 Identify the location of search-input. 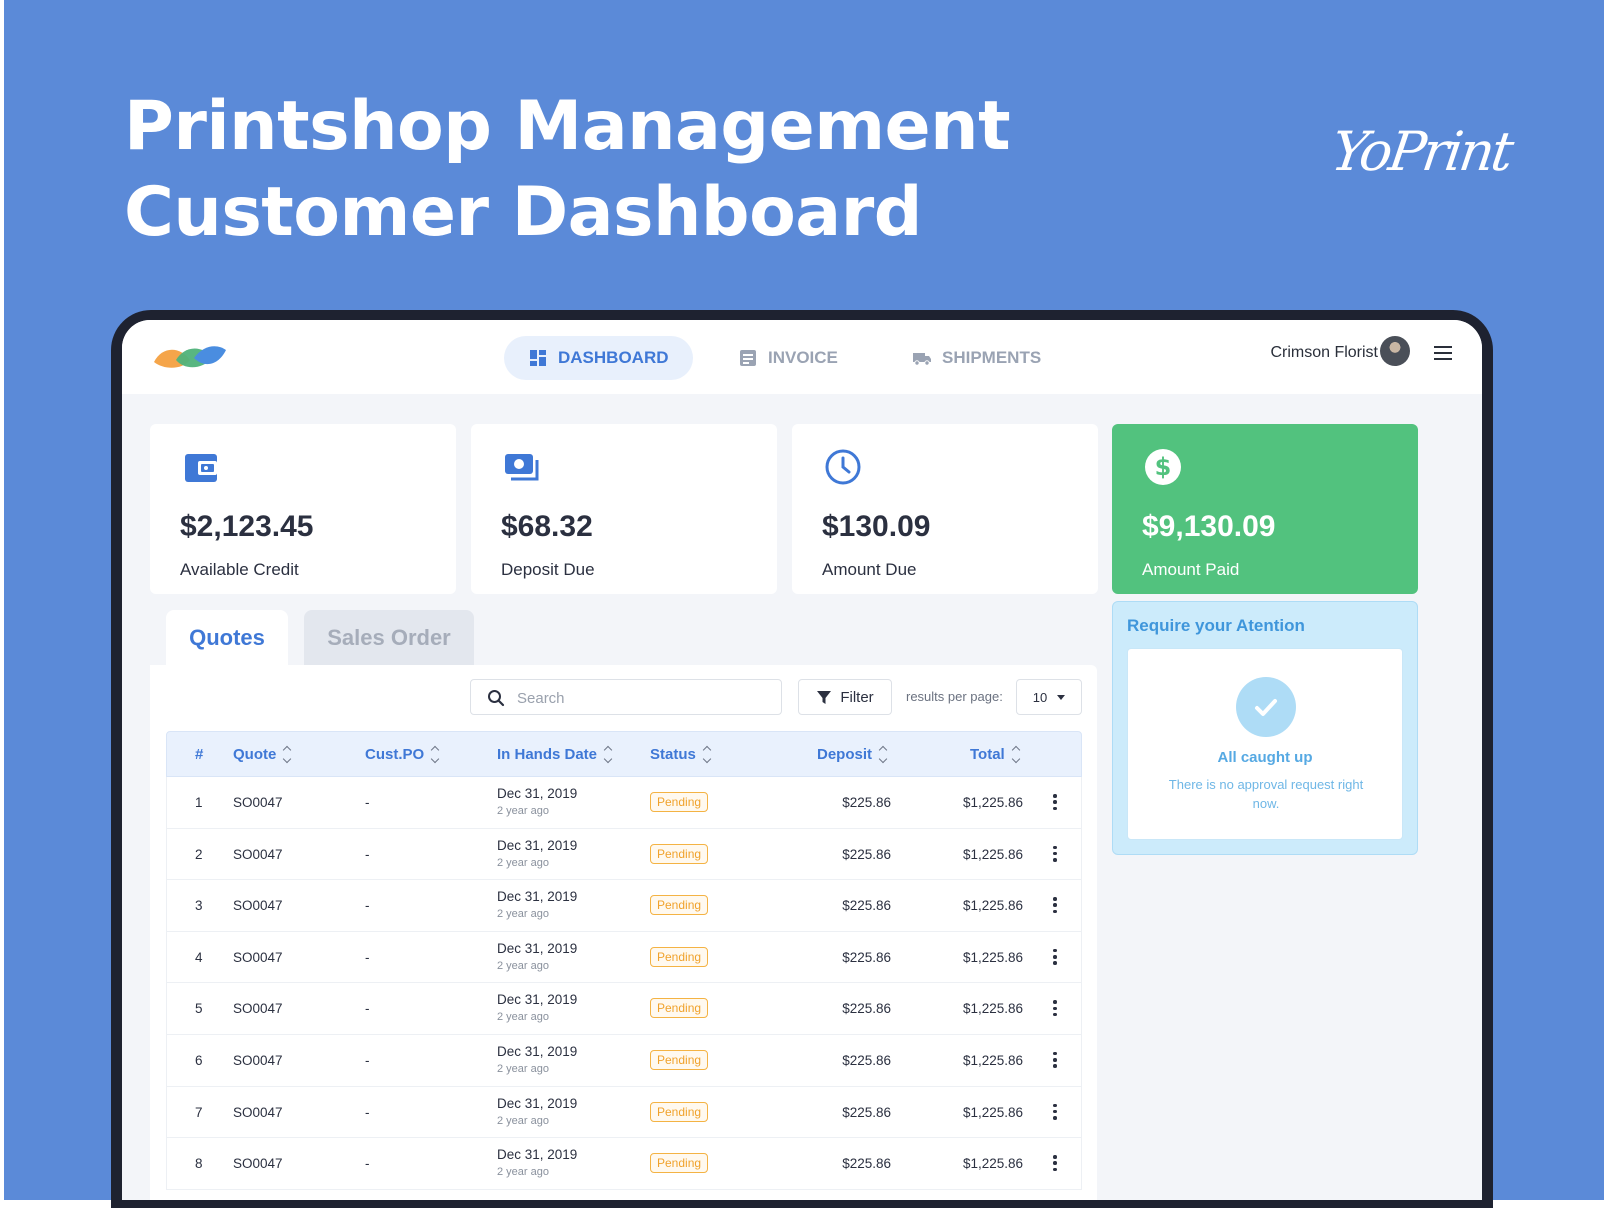
(642, 698).